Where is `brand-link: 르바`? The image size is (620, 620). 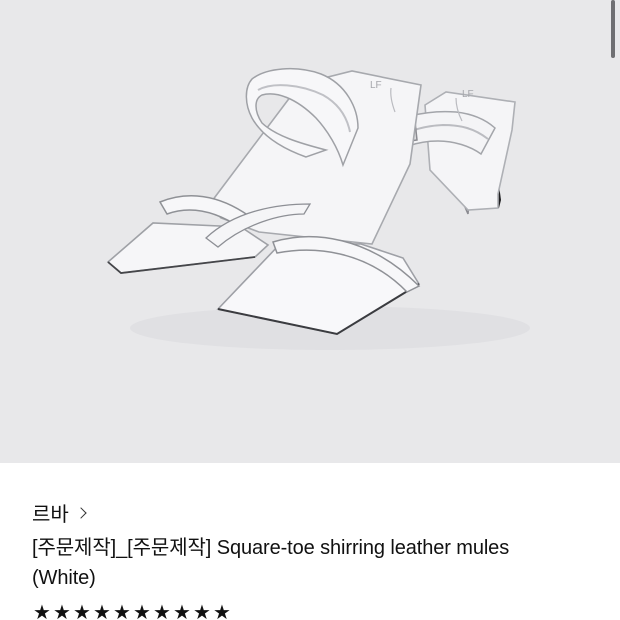
brand-link: 르바 is located at coordinates (59, 512).